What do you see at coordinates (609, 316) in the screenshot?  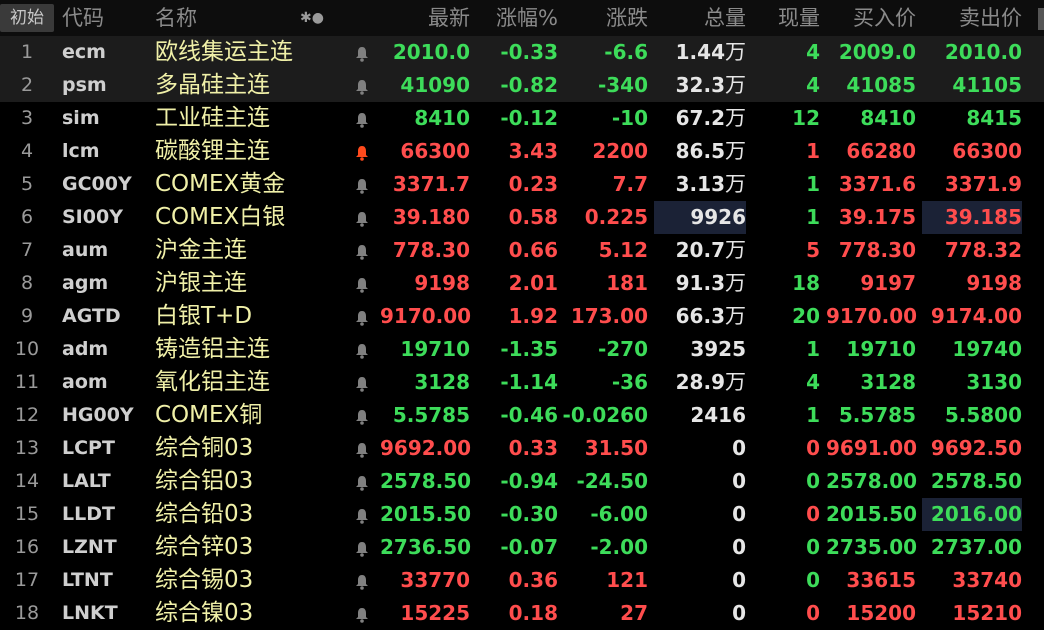 I see `change-amount: 173.00` at bounding box center [609, 316].